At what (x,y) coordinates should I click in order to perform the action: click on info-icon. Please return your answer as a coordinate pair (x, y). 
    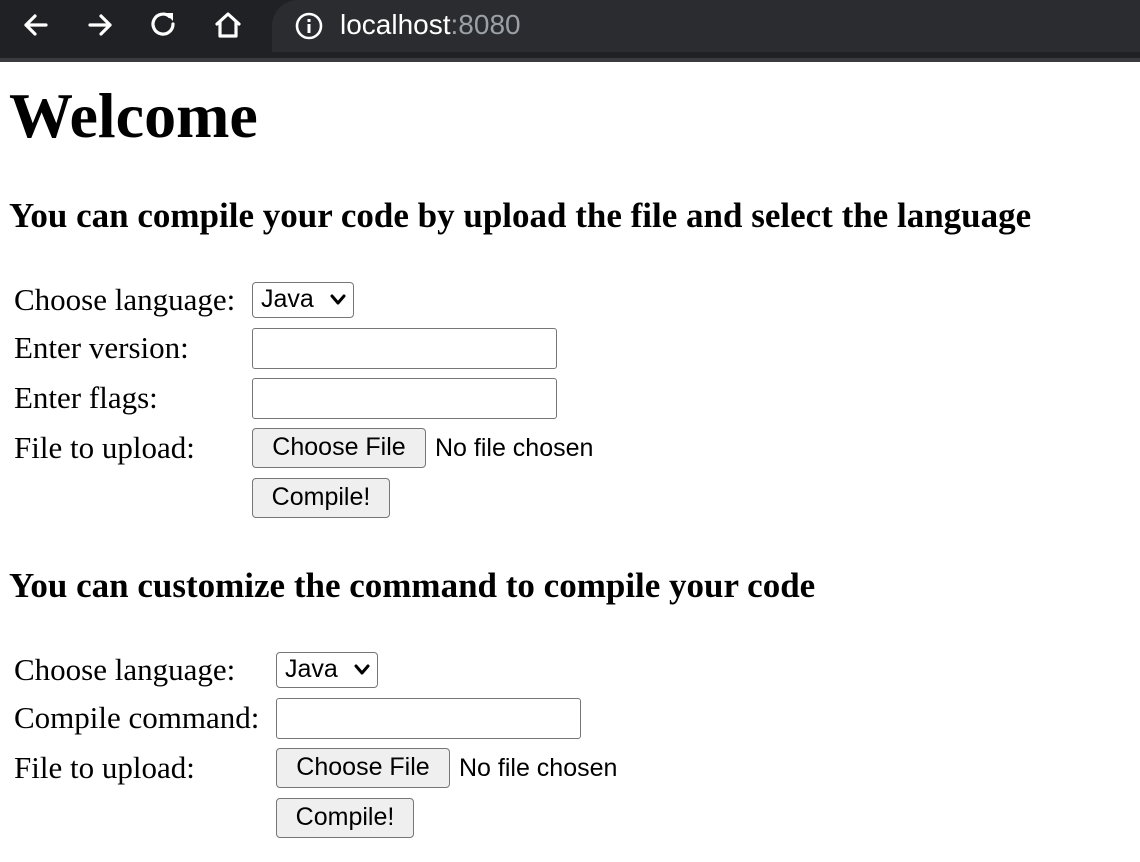
    Looking at the image, I should click on (309, 26).